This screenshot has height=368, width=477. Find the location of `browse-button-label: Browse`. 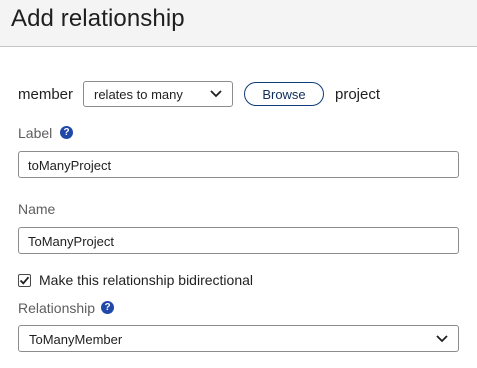

browse-button-label: Browse is located at coordinates (284, 94).